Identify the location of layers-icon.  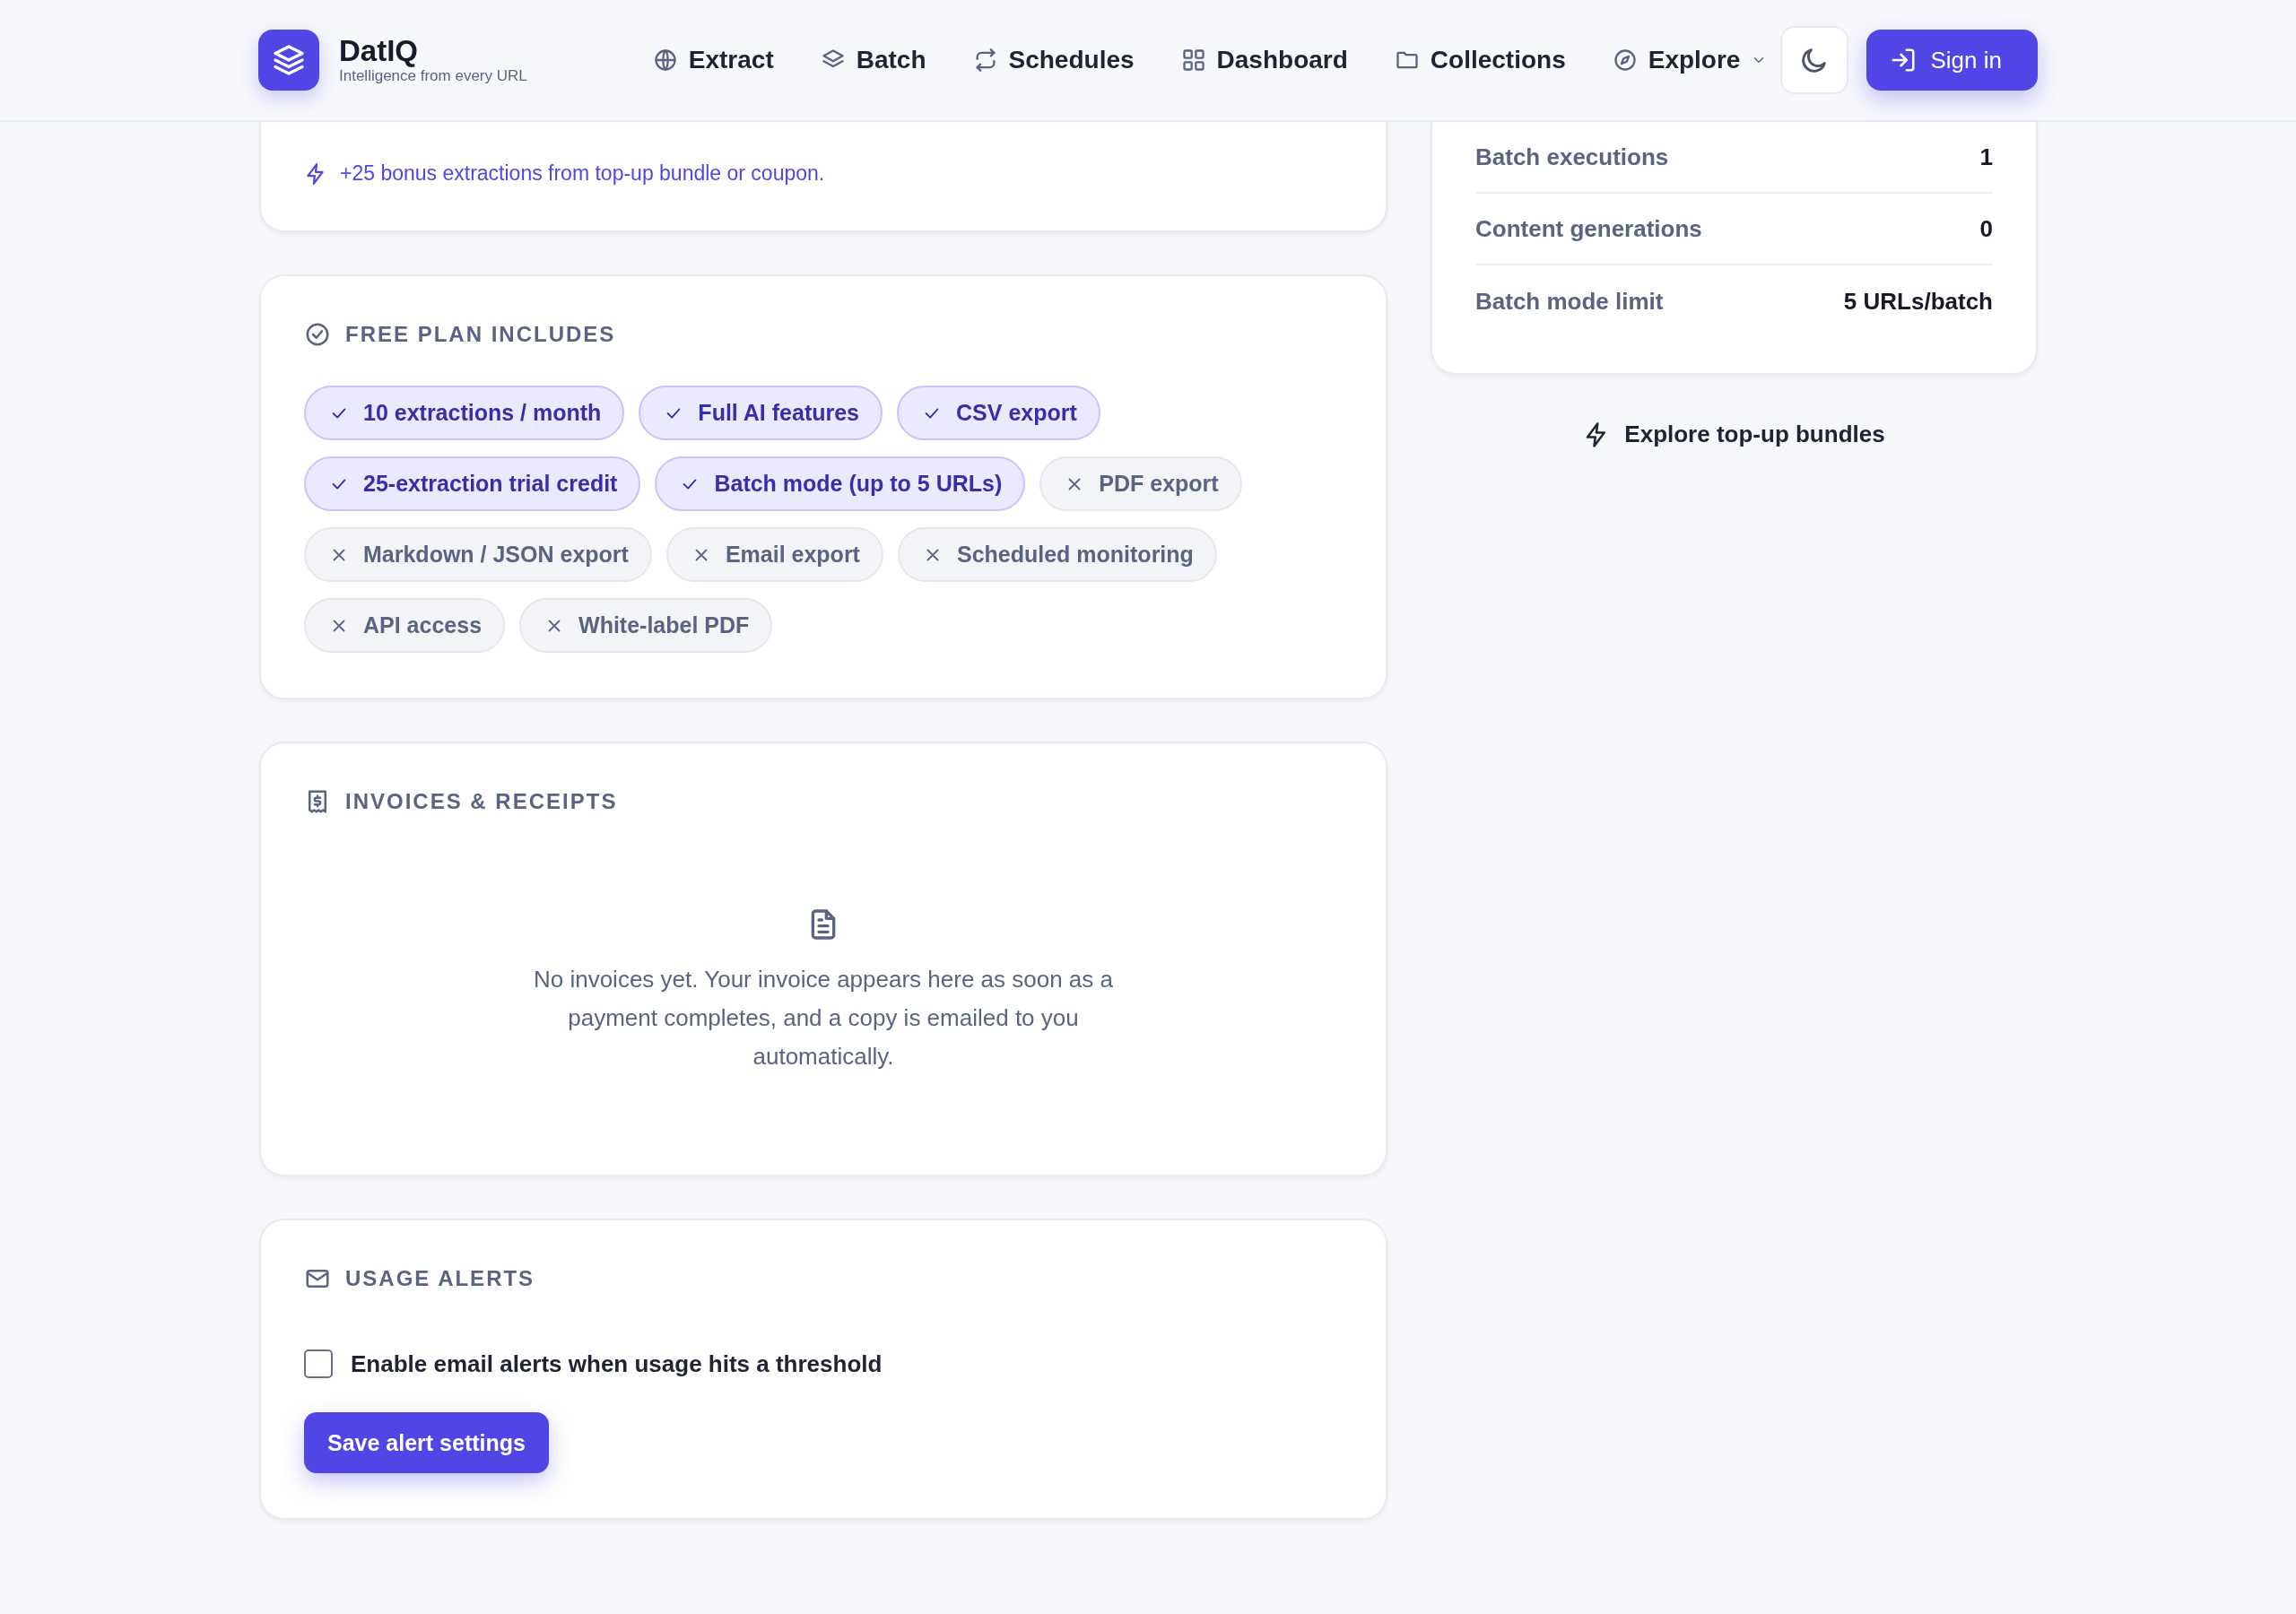
(289, 60).